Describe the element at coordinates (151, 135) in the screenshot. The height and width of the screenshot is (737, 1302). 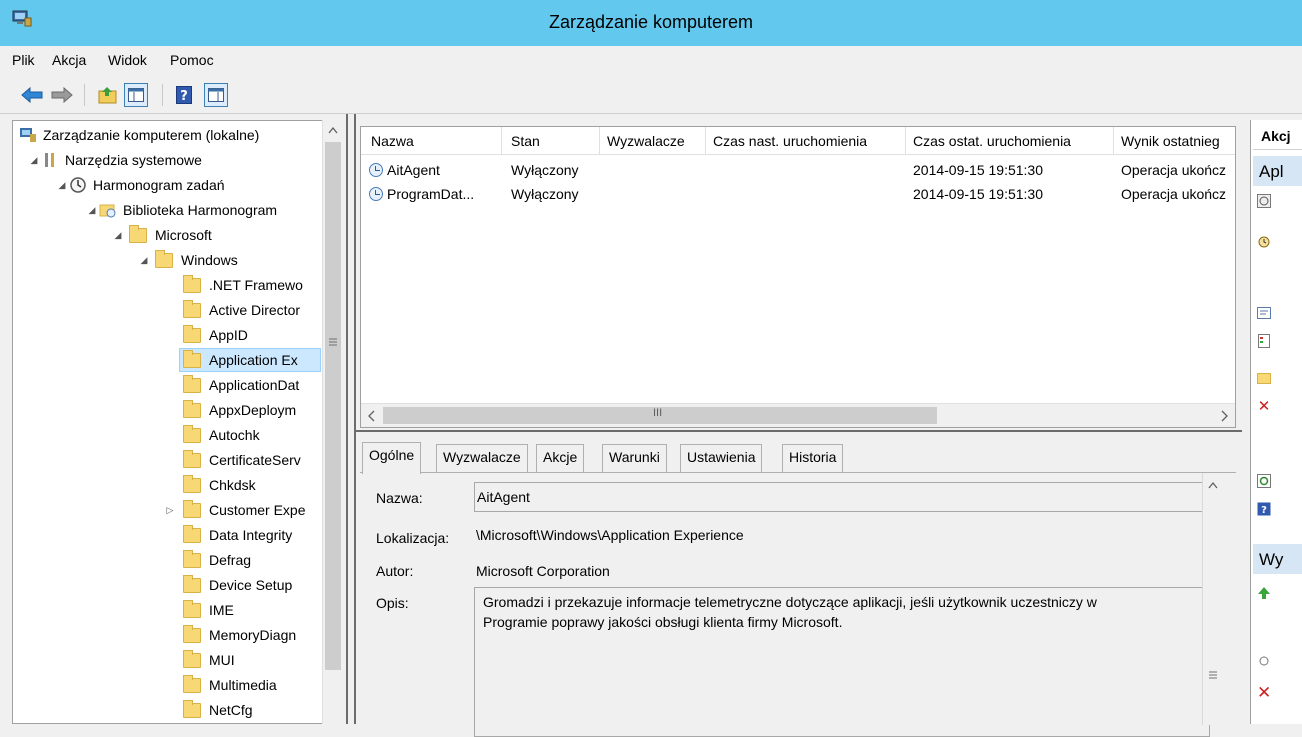
I see `tree-item-label: Zarządzanie komputerem (lokalne)` at that location.